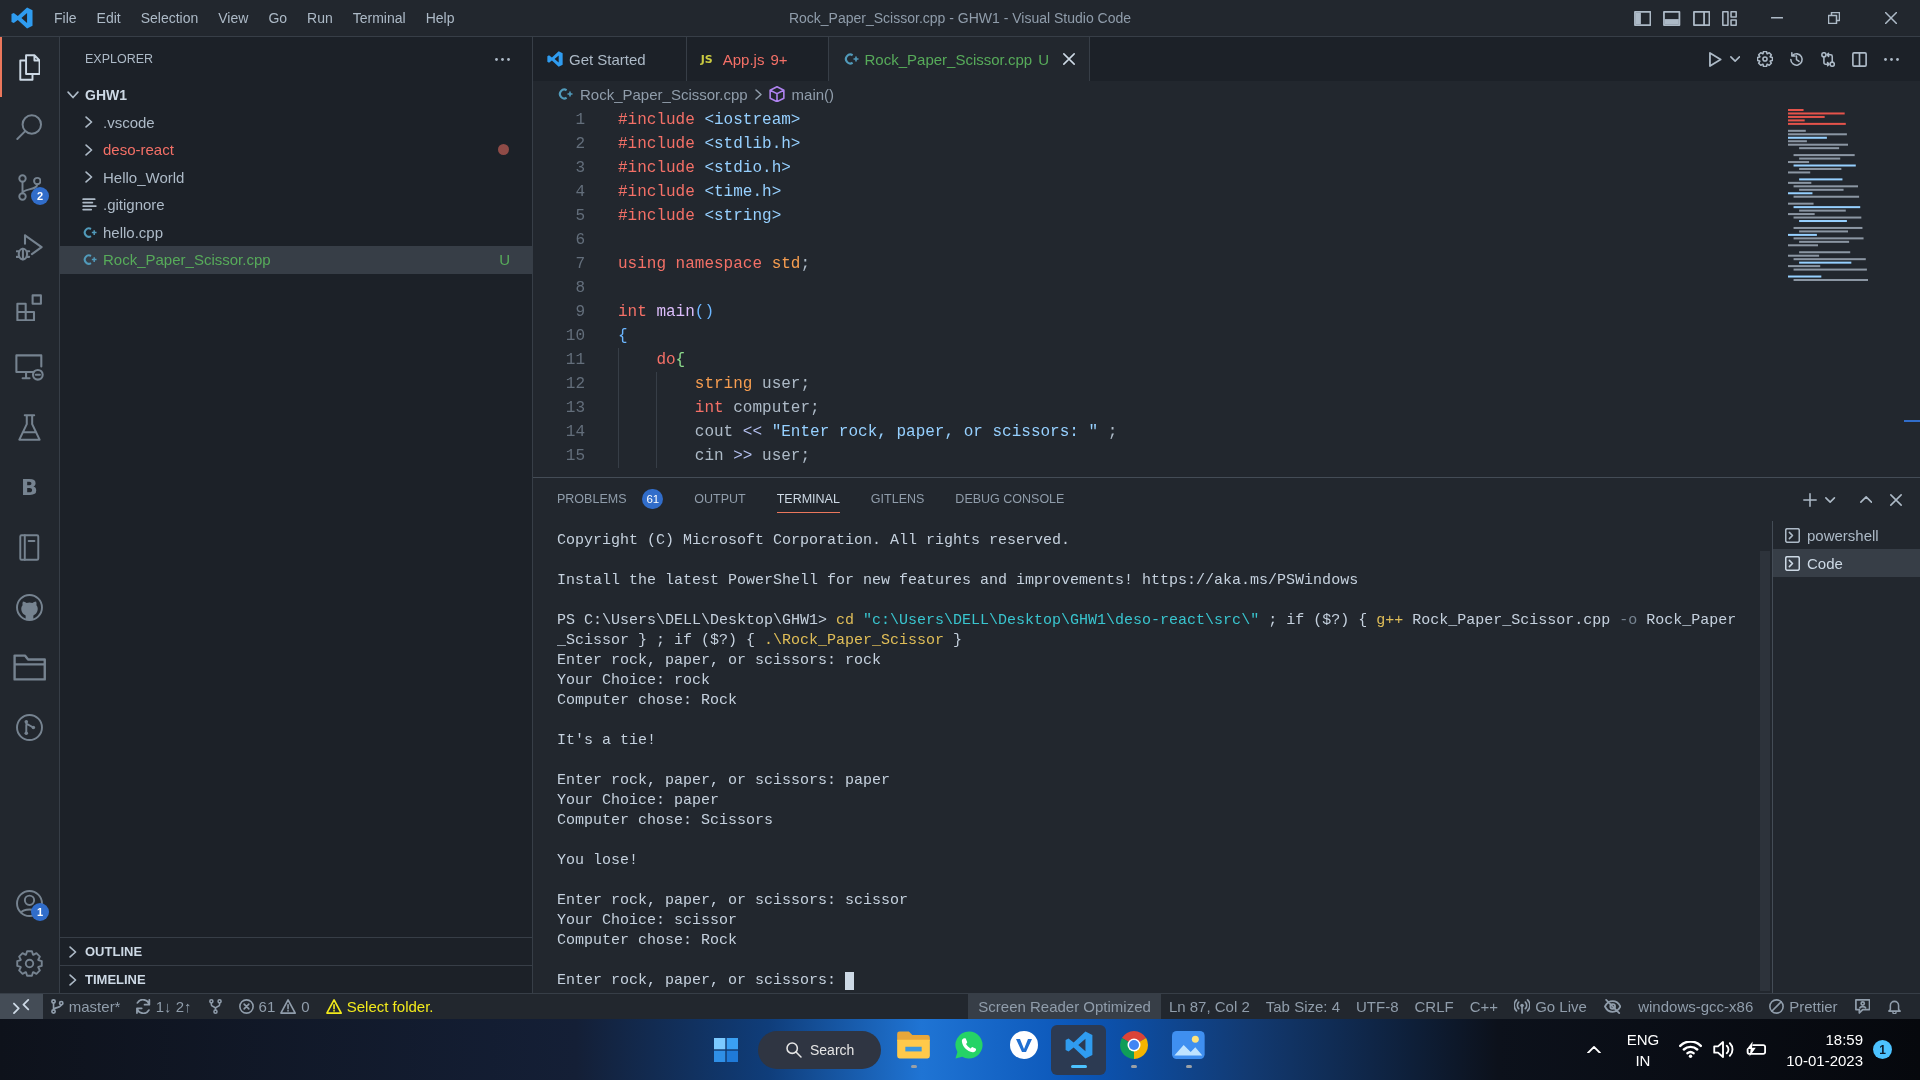 The height and width of the screenshot is (1080, 1920). What do you see at coordinates (1756, 1049) in the screenshot?
I see `battery-icon` at bounding box center [1756, 1049].